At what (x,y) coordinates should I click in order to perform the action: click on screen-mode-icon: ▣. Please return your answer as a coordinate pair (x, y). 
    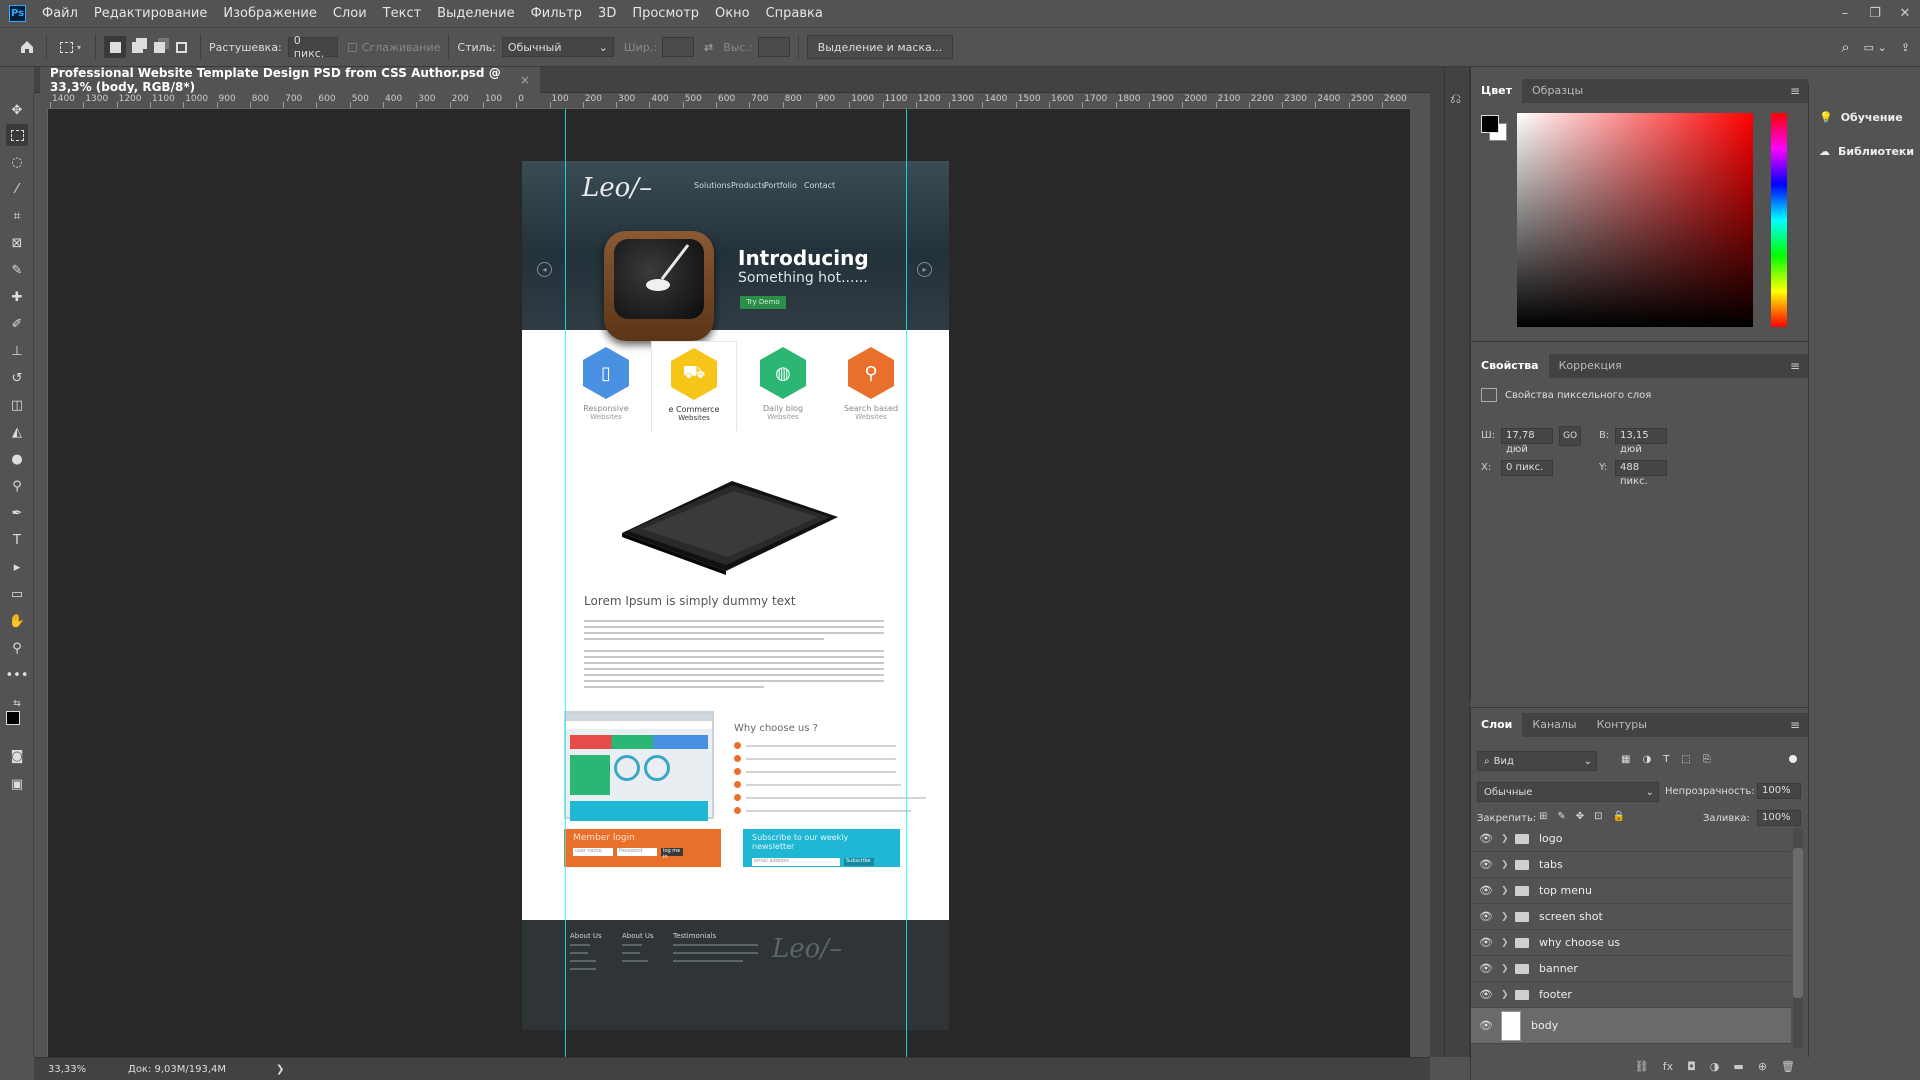
    Looking at the image, I should click on (17, 784).